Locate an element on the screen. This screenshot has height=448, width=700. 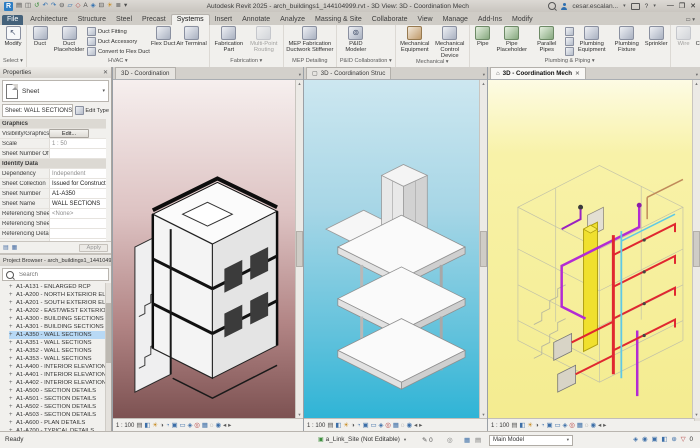
open-icon: ▤ is located at coordinates (19, 5).